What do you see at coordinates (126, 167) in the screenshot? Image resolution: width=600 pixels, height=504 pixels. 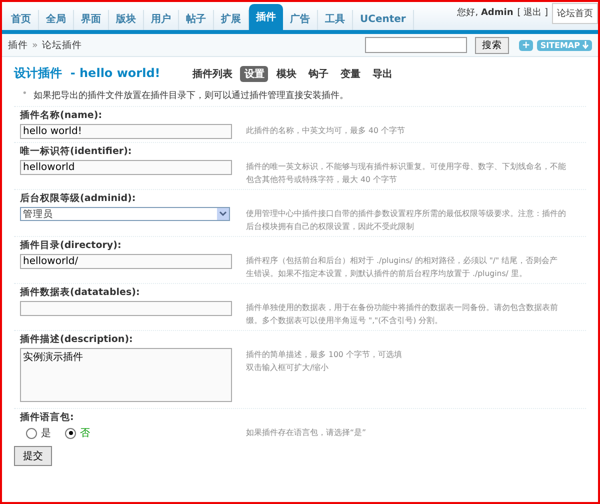 I see `text-input-field: helloworld` at bounding box center [126, 167].